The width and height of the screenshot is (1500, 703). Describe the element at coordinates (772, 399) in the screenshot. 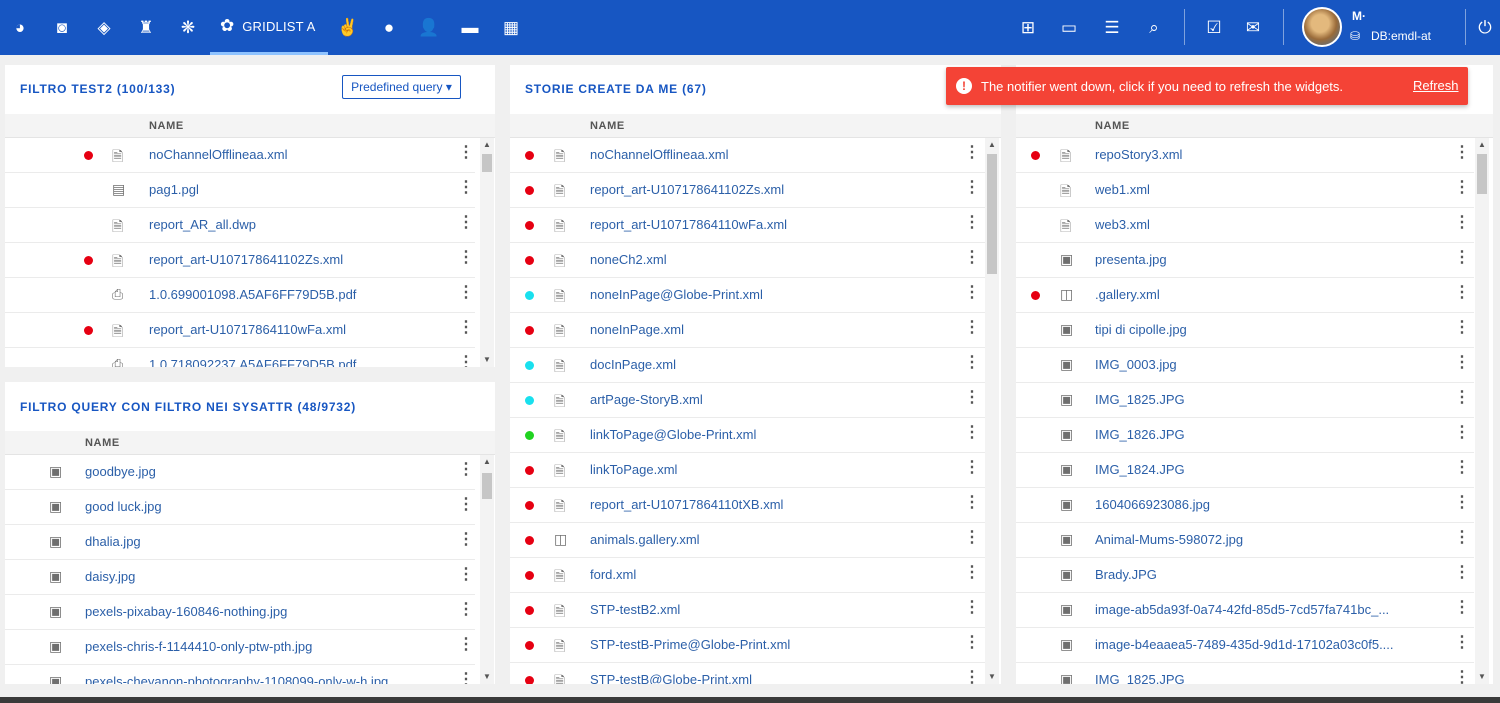

I see `file-name: artPage-StoryB.xml` at that location.